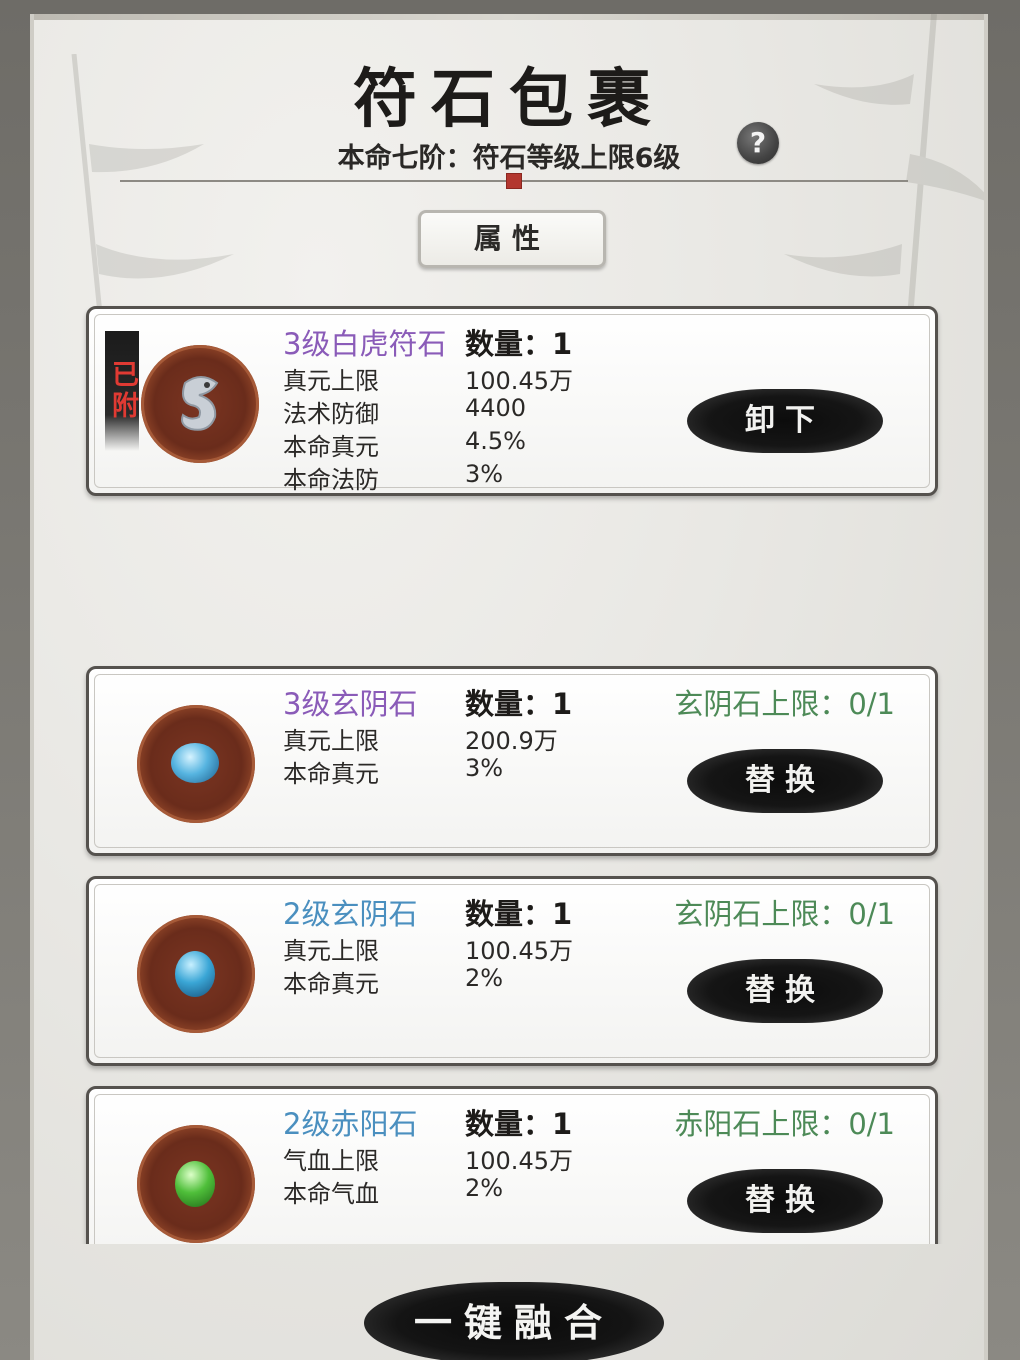 Image resolution: width=1020 pixels, height=1360 pixels. What do you see at coordinates (784, 1124) in the screenshot?
I see `item-limit: 赤阳石上限：0/1` at bounding box center [784, 1124].